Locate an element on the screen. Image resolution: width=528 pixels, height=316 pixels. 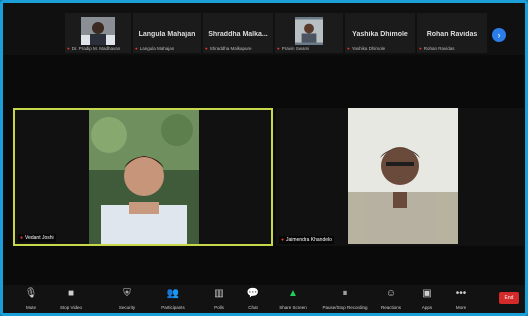
record-icon: ⏸ is located at coordinates (345, 293).